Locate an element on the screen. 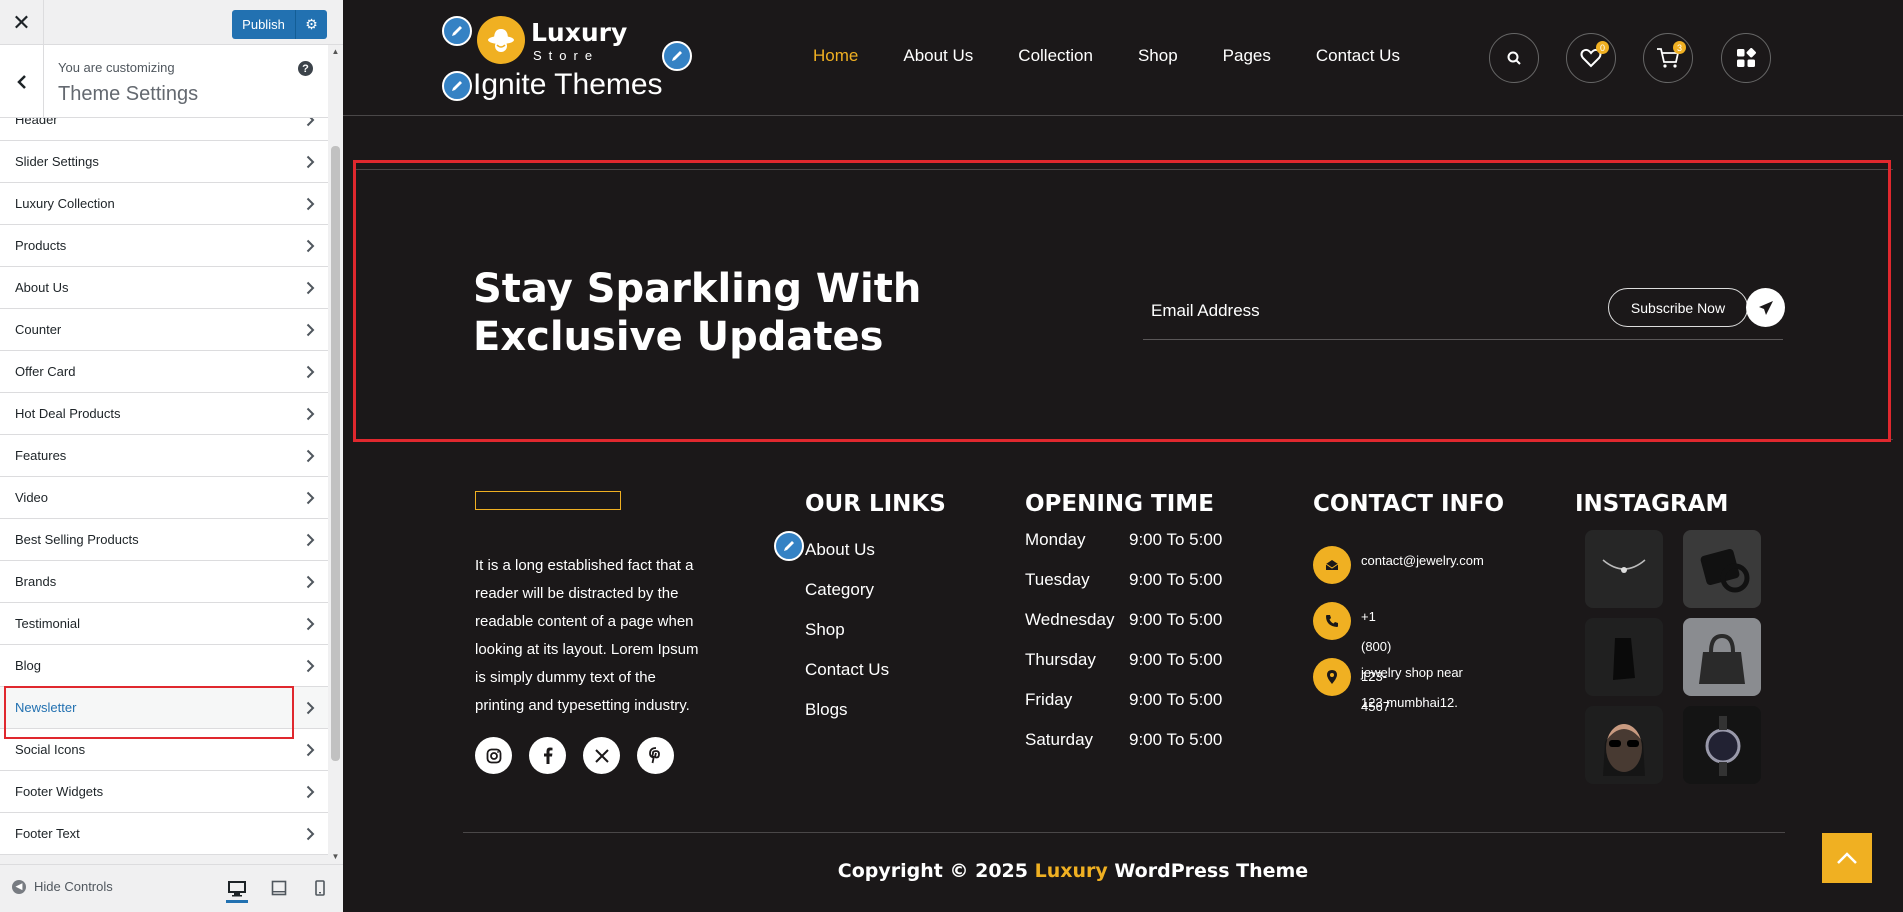  hours-heading: OPENING TIME is located at coordinates (1119, 504).